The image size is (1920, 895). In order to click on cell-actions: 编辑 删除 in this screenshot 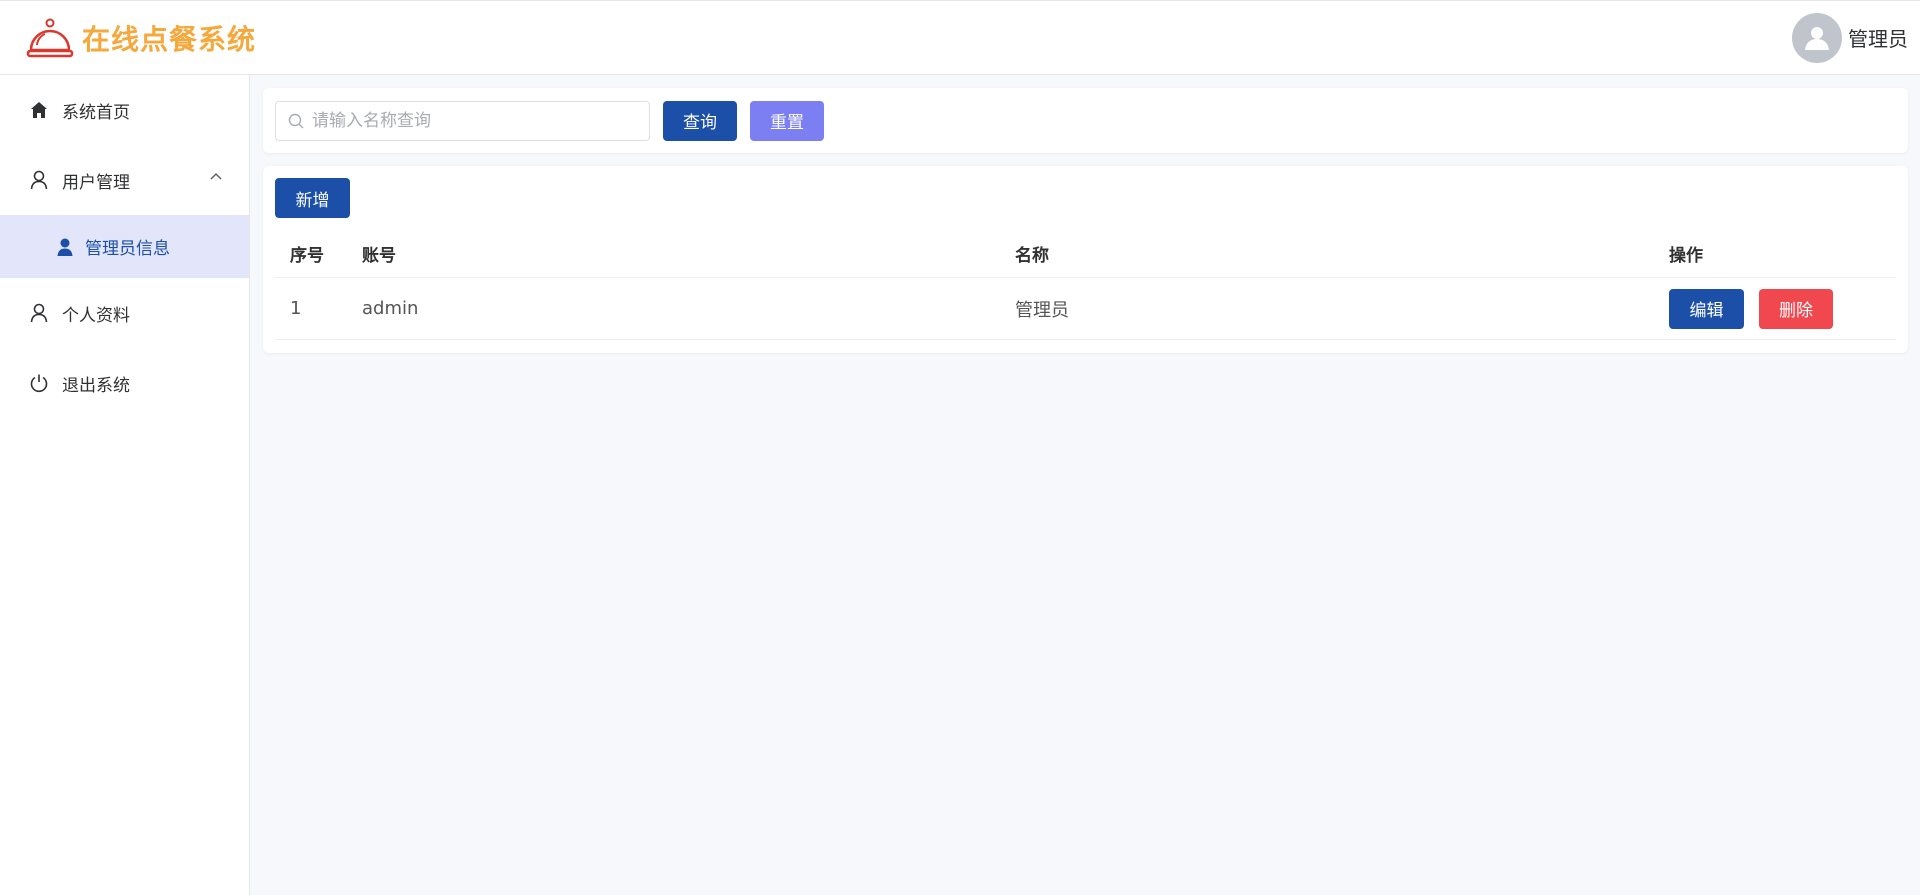, I will do `click(1782, 308)`.